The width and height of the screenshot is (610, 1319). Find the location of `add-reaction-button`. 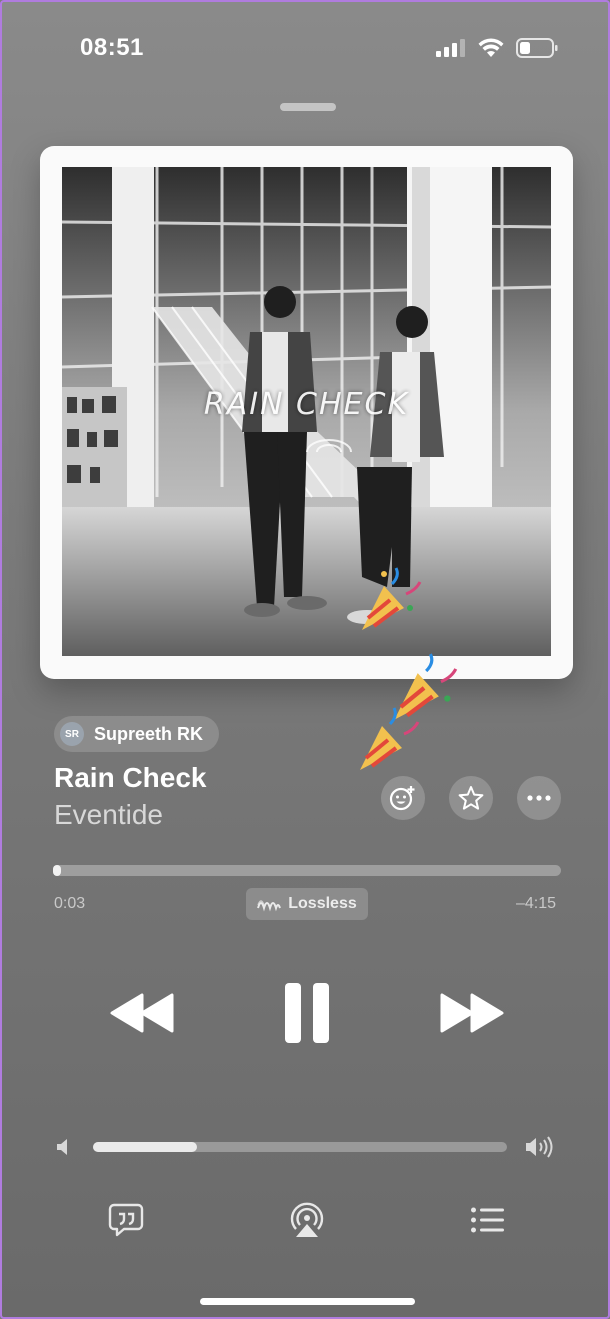

add-reaction-button is located at coordinates (403, 798).